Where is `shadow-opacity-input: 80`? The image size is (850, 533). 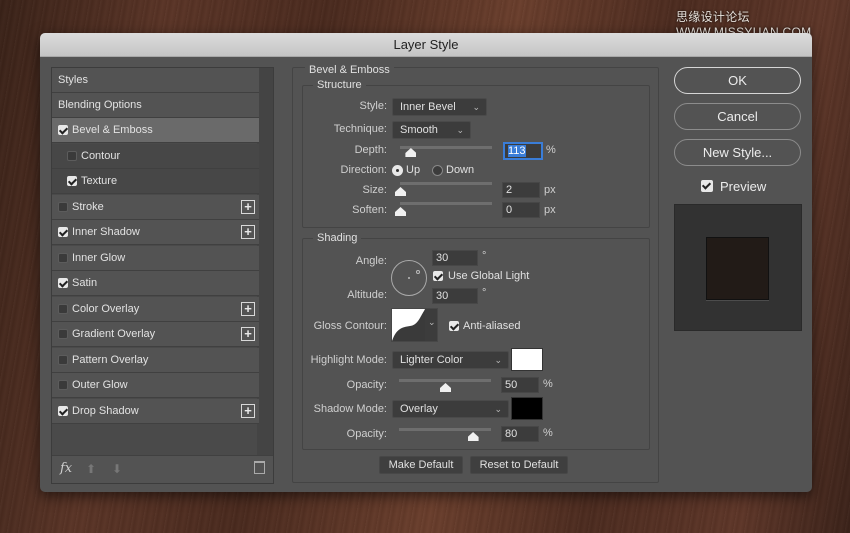
shadow-opacity-input: 80 is located at coordinates (520, 434).